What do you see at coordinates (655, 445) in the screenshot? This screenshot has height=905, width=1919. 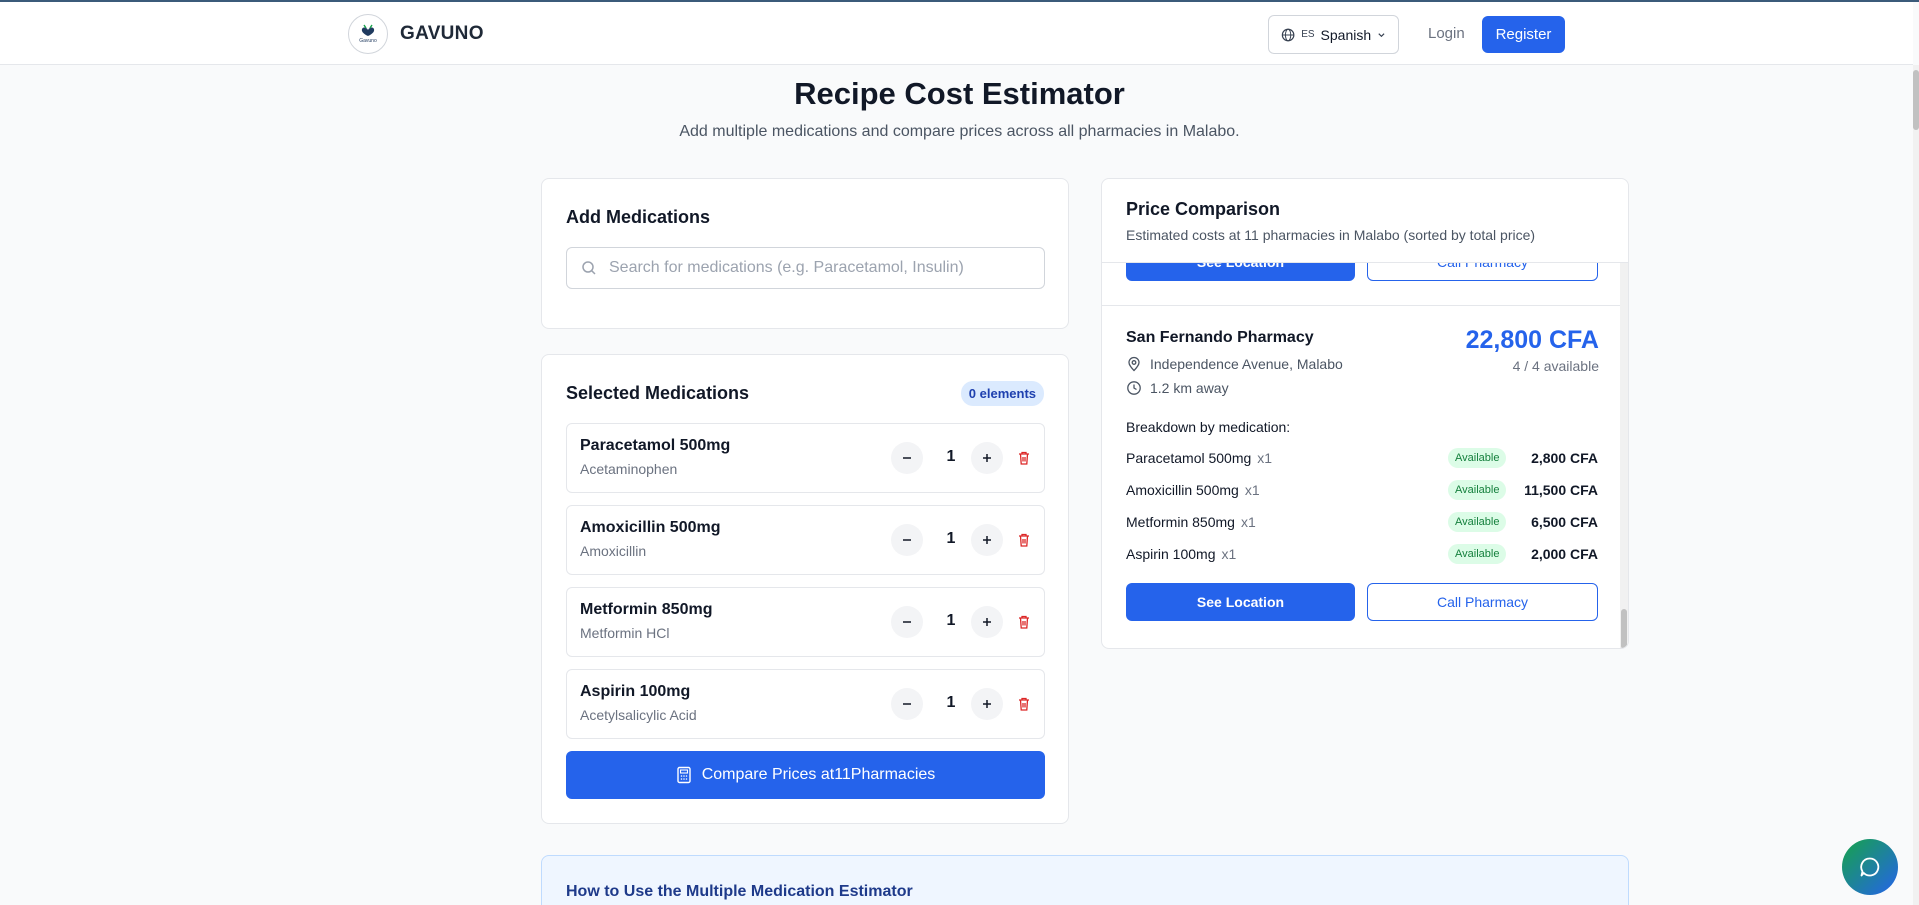 I see `medication-name: Paracetamol 500mg` at bounding box center [655, 445].